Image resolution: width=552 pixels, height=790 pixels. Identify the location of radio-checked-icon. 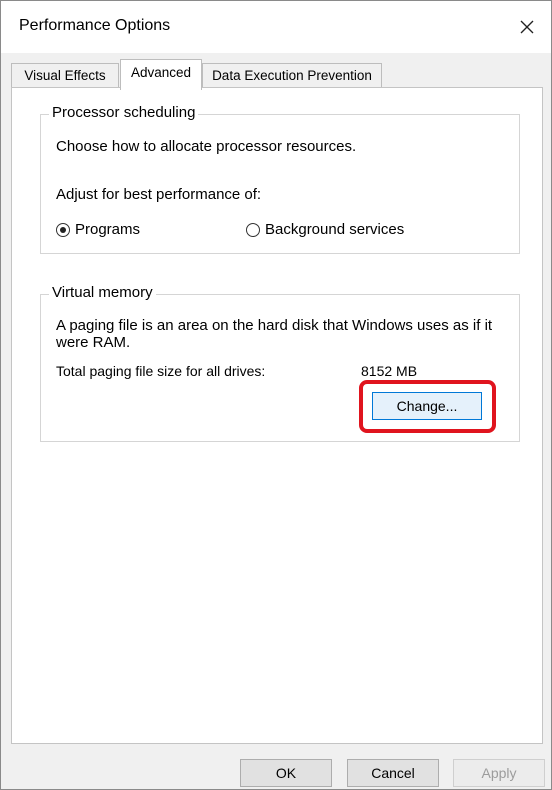
(63, 229).